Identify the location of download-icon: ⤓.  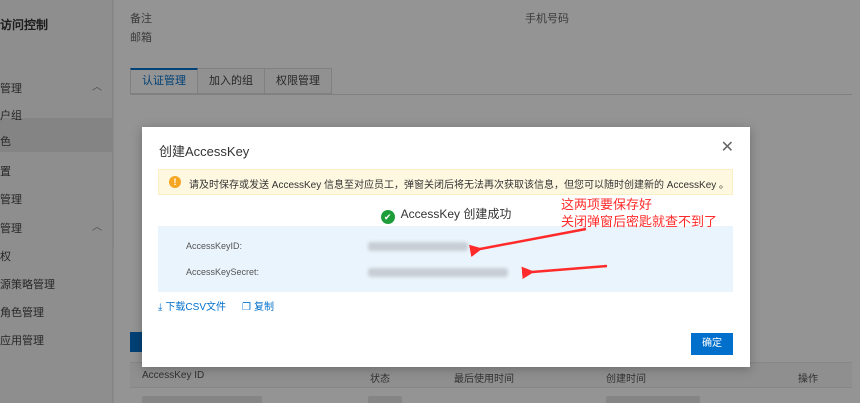
(160, 307).